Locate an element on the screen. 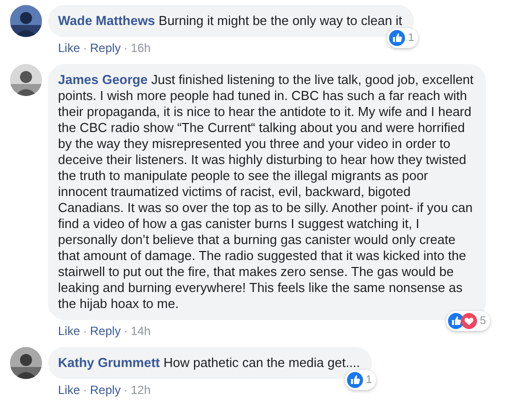 The width and height of the screenshot is (513, 403). comment-time: 12h is located at coordinates (140, 390).